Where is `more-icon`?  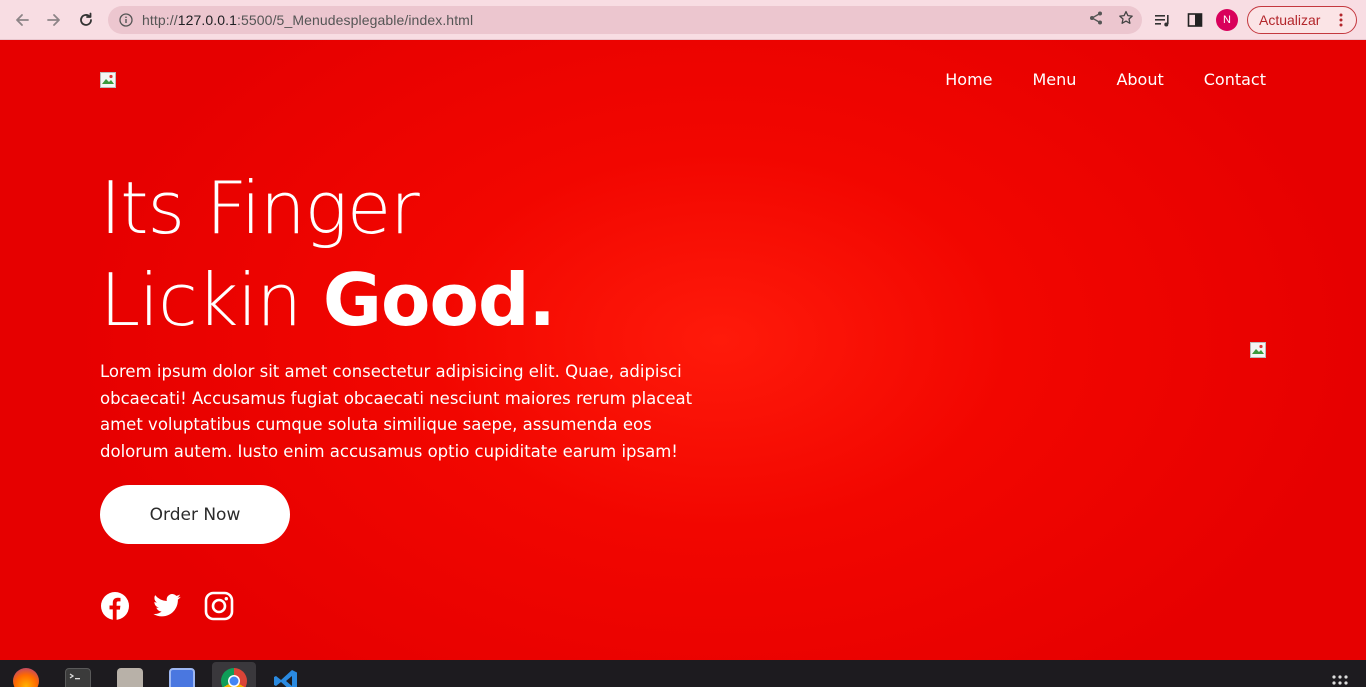
more-icon is located at coordinates (1341, 20).